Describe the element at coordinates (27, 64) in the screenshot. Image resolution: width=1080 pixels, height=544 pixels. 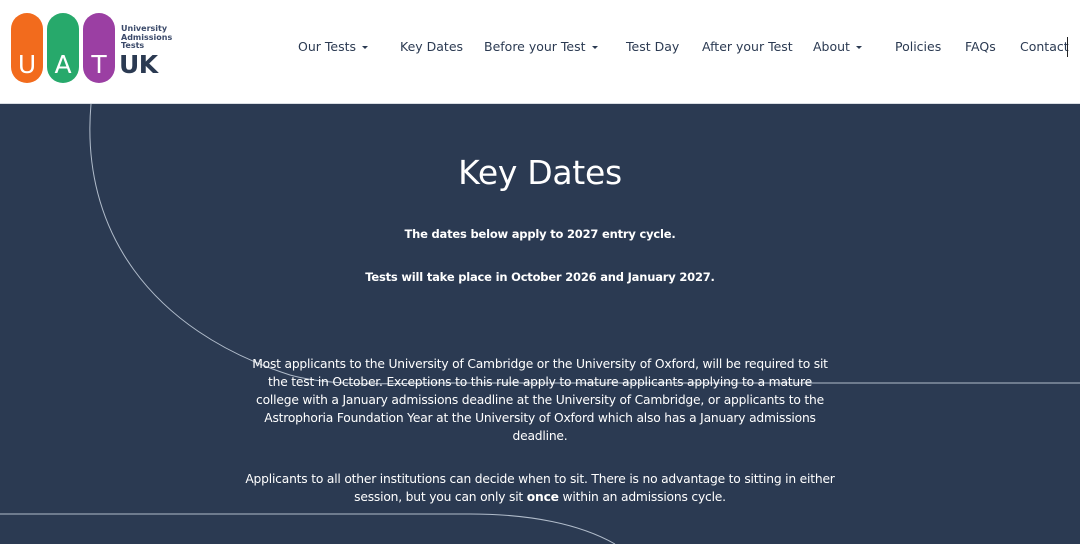
I see `logo-letter-u: U` at that location.